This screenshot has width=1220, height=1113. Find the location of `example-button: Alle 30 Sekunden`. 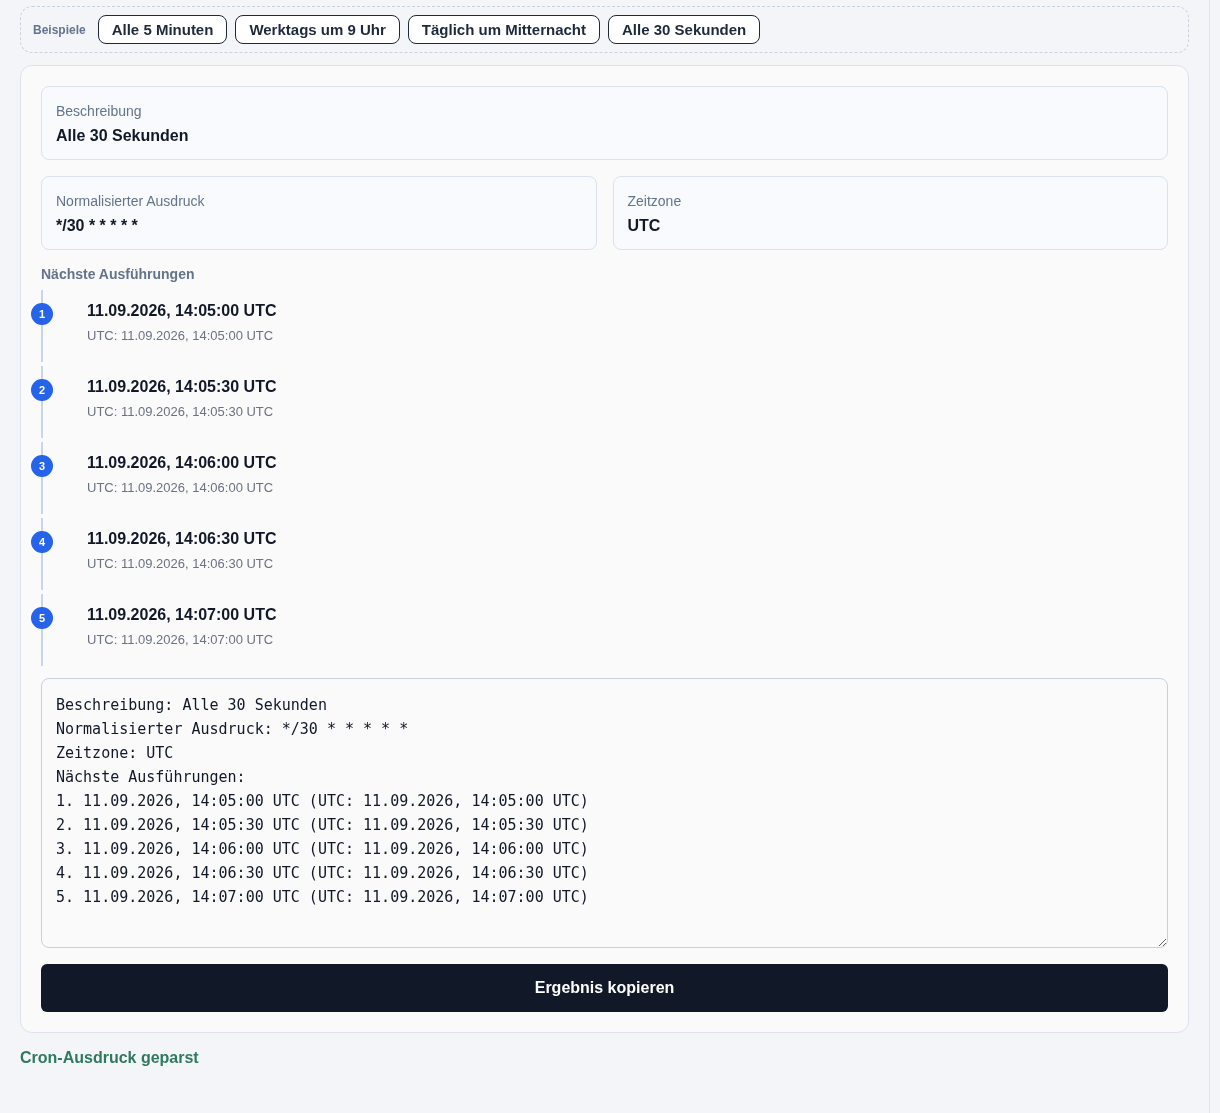

example-button: Alle 30 Sekunden is located at coordinates (684, 29).